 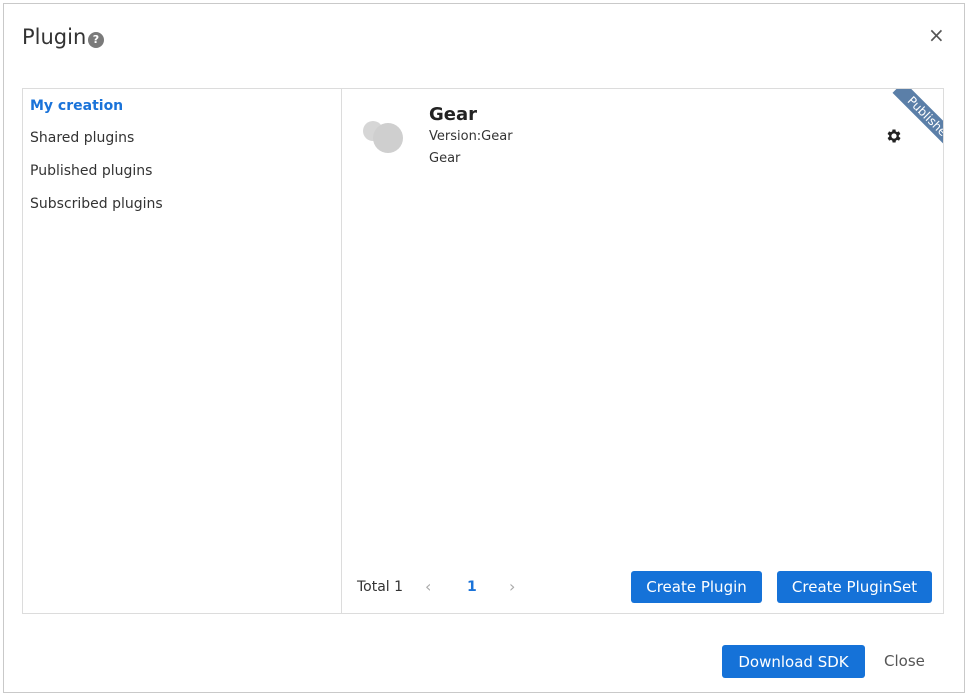 What do you see at coordinates (82, 138) in the screenshot?
I see `sidebar-item-shared-plugins: Shared plugins` at bounding box center [82, 138].